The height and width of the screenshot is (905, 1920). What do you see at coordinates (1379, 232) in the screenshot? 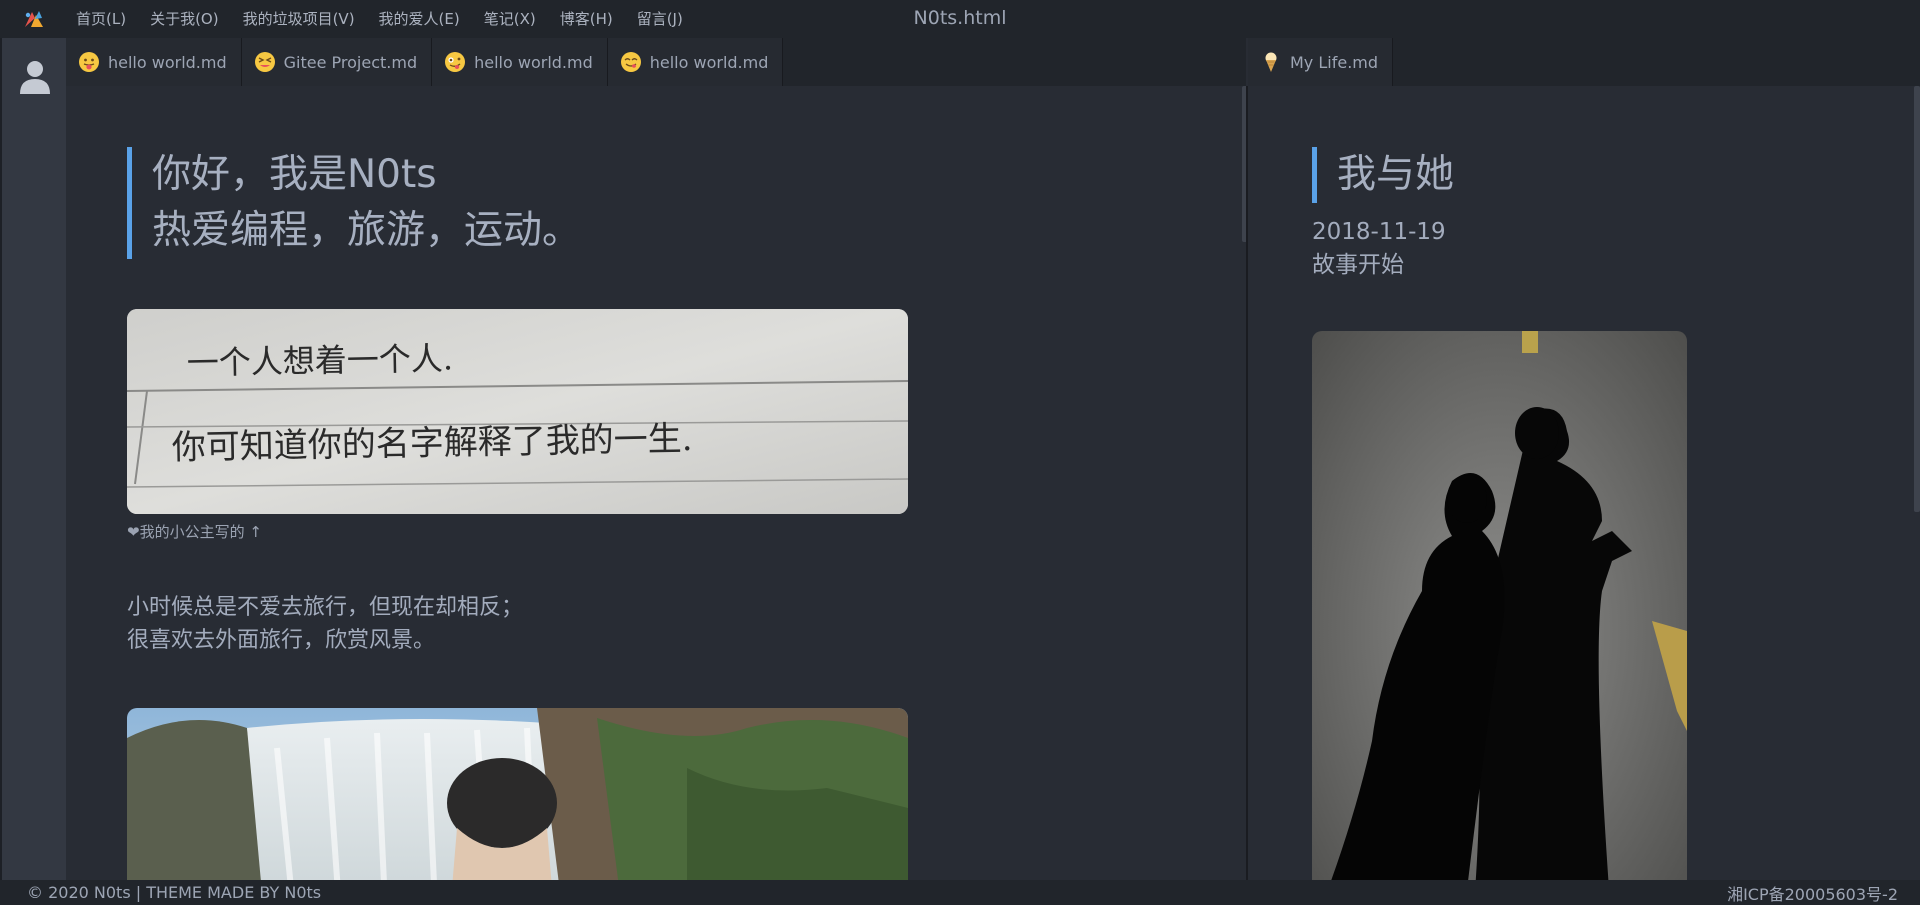
I see `life-date: 2018-11-19` at bounding box center [1379, 232].